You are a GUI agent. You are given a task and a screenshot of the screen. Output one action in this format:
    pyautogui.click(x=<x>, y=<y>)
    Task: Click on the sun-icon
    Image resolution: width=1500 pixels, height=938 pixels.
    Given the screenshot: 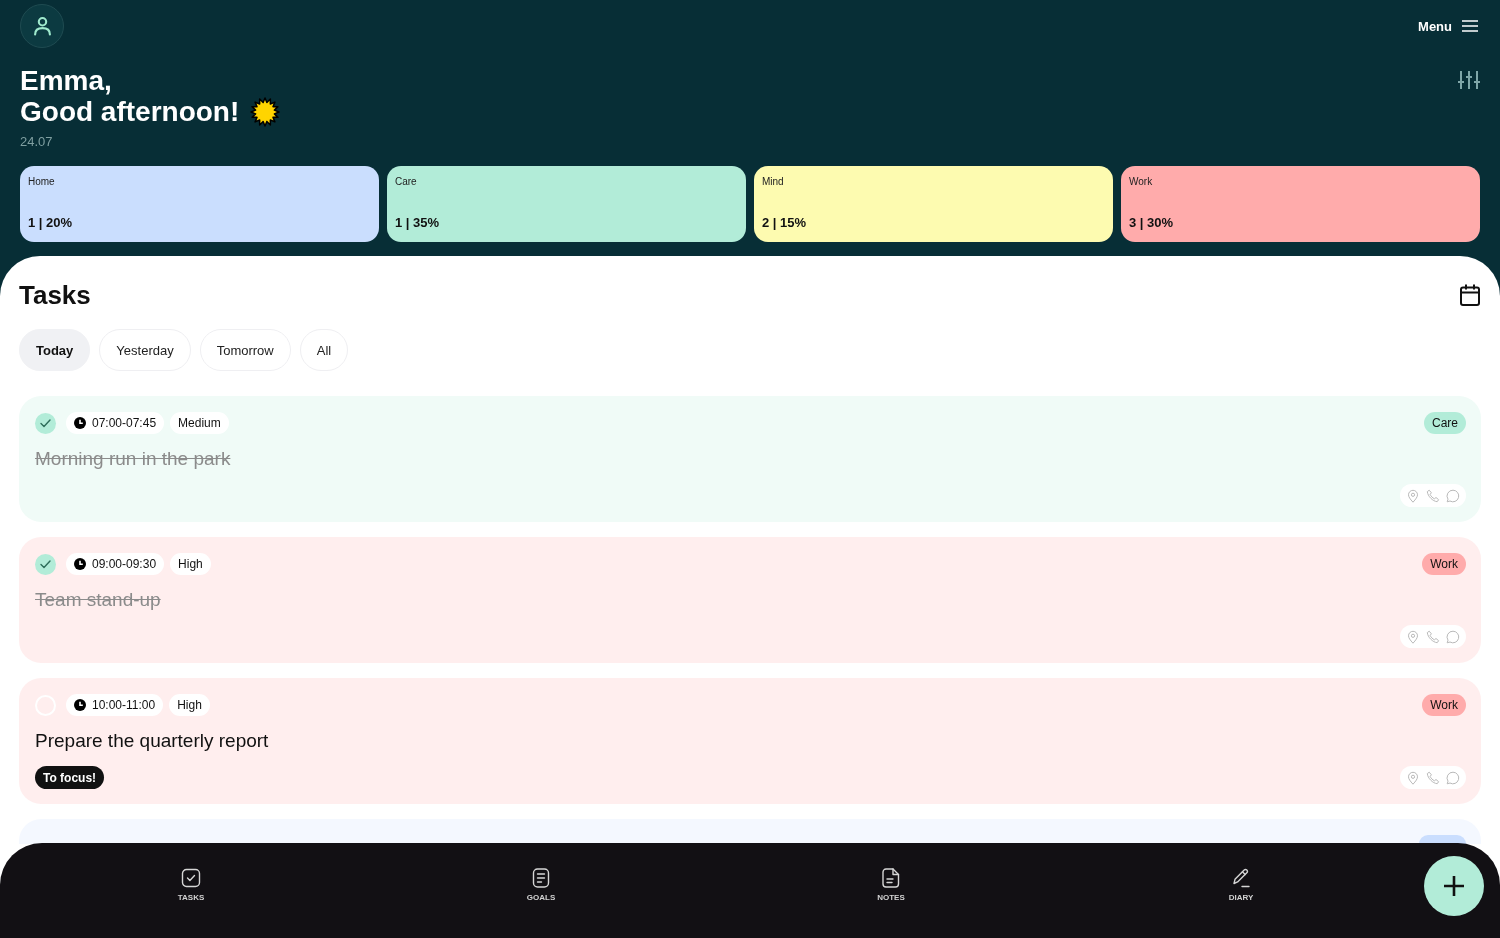 What is the action you would take?
    pyautogui.click(x=265, y=111)
    